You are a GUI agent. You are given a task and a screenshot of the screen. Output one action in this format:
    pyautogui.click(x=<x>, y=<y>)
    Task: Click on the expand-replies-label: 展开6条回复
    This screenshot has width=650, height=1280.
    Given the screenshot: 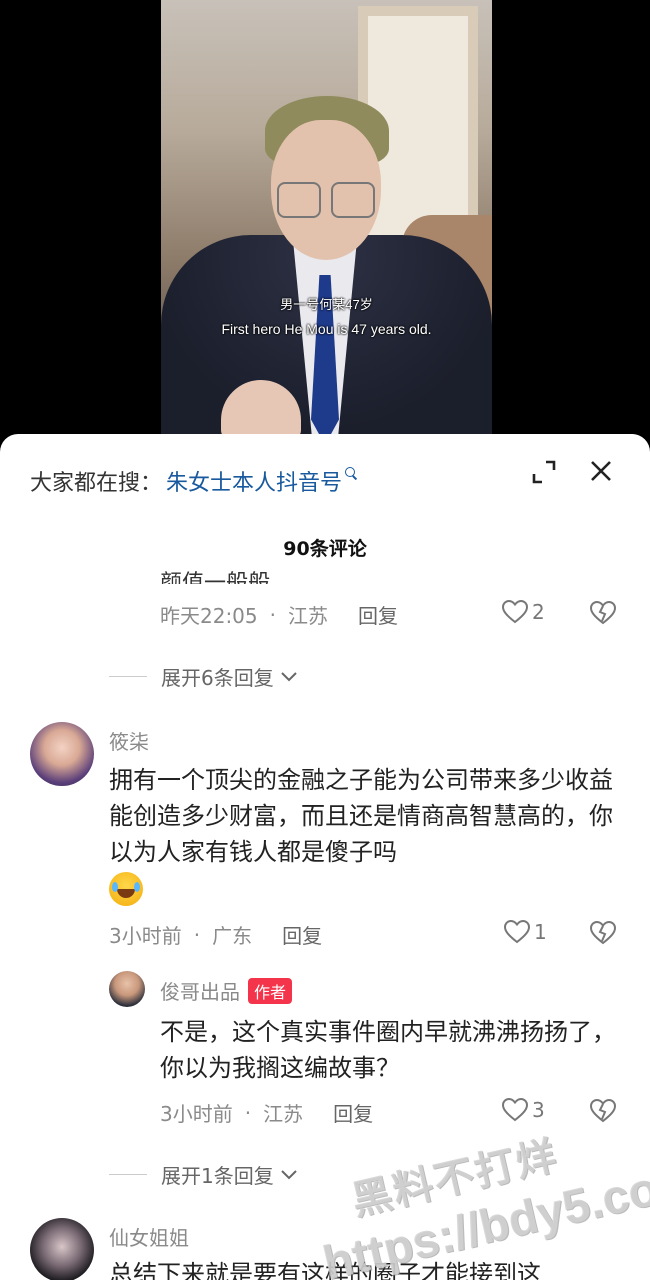 What is the action you would take?
    pyautogui.click(x=217, y=678)
    